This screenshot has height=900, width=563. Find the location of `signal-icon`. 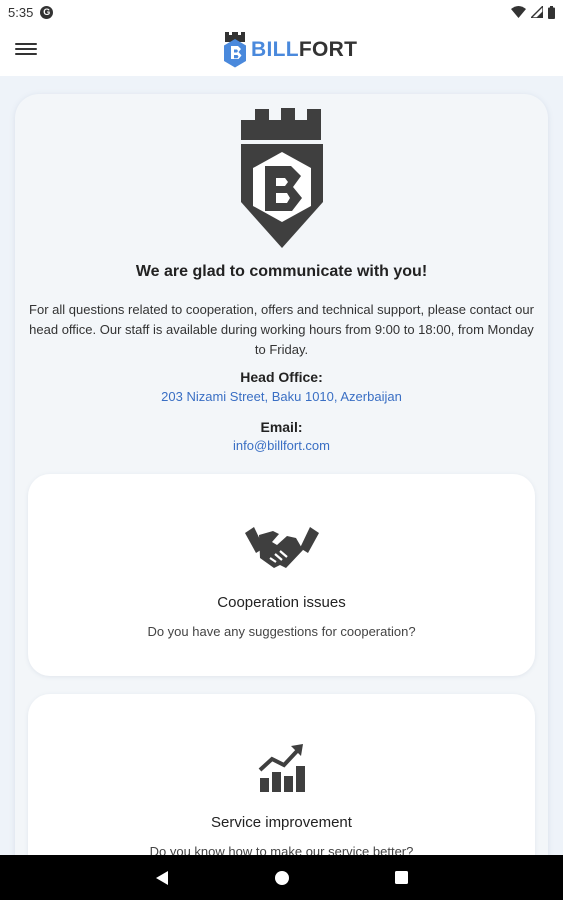

signal-icon is located at coordinates (537, 12).